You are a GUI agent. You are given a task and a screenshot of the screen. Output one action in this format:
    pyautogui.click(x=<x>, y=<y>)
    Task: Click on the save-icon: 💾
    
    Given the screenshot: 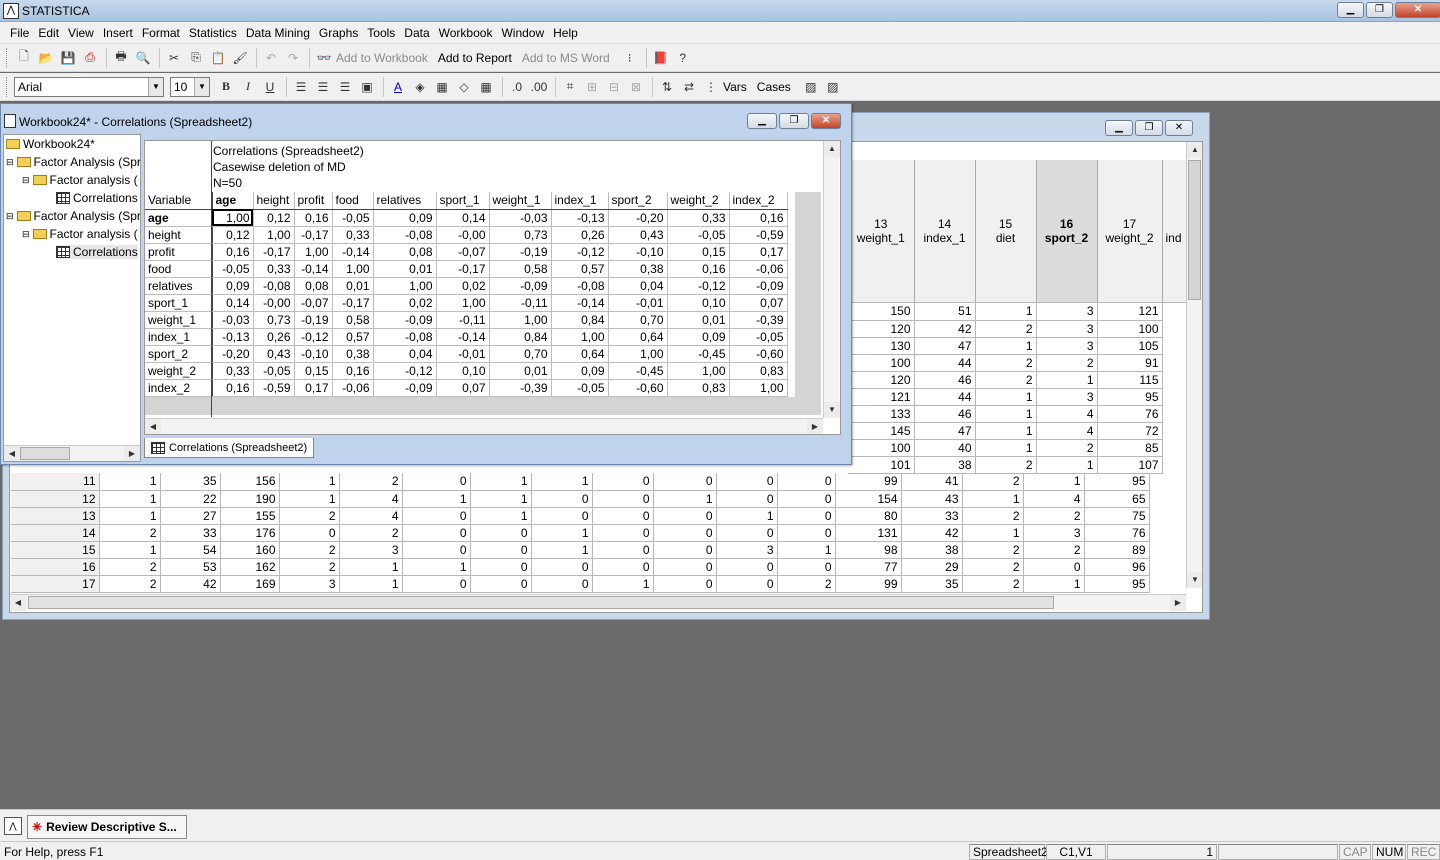 What is the action you would take?
    pyautogui.click(x=68, y=58)
    